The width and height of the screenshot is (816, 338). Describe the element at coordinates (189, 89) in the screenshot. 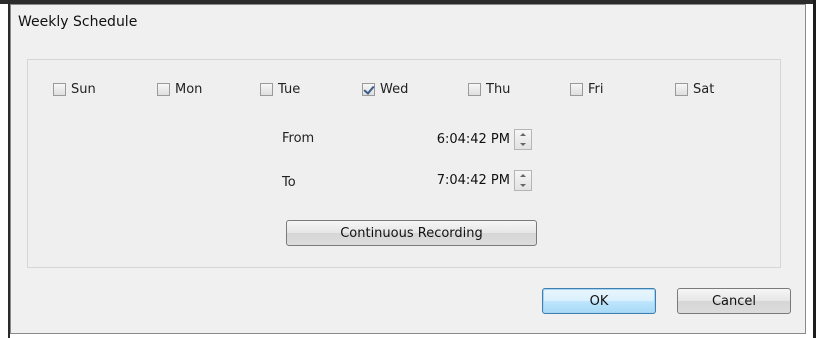

I see `checkbox-mon-label: Mon` at that location.